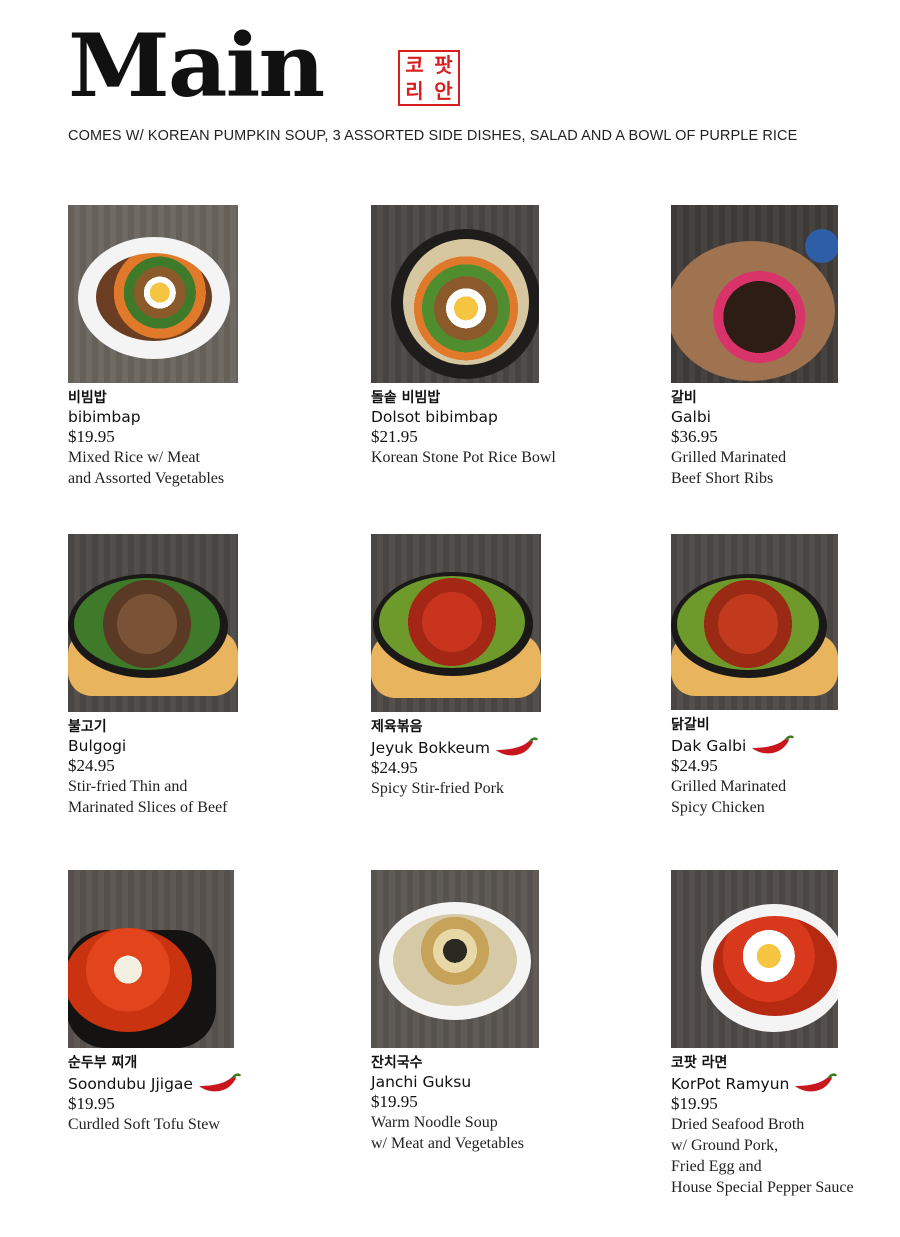  What do you see at coordinates (414, 65) in the screenshot?
I see `seal-char: 코` at bounding box center [414, 65].